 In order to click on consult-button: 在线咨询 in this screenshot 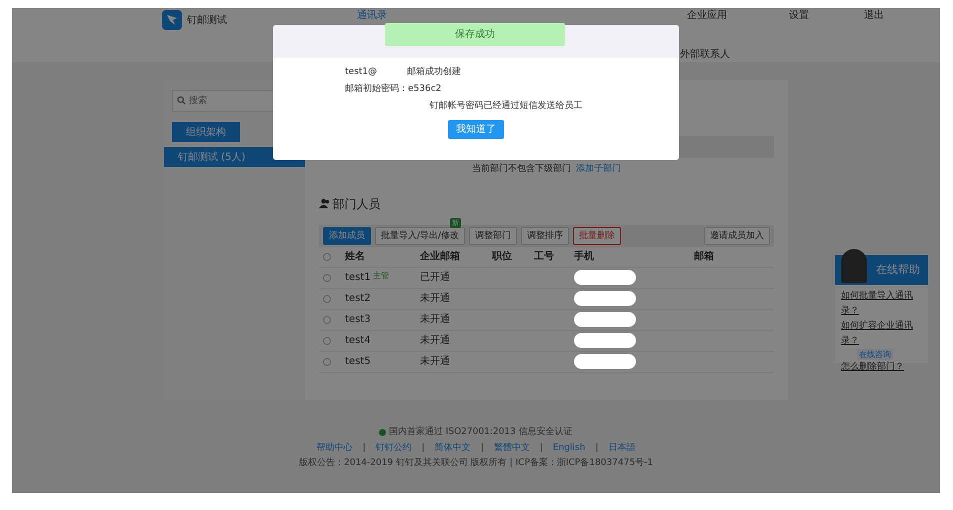, I will do `click(875, 354)`.